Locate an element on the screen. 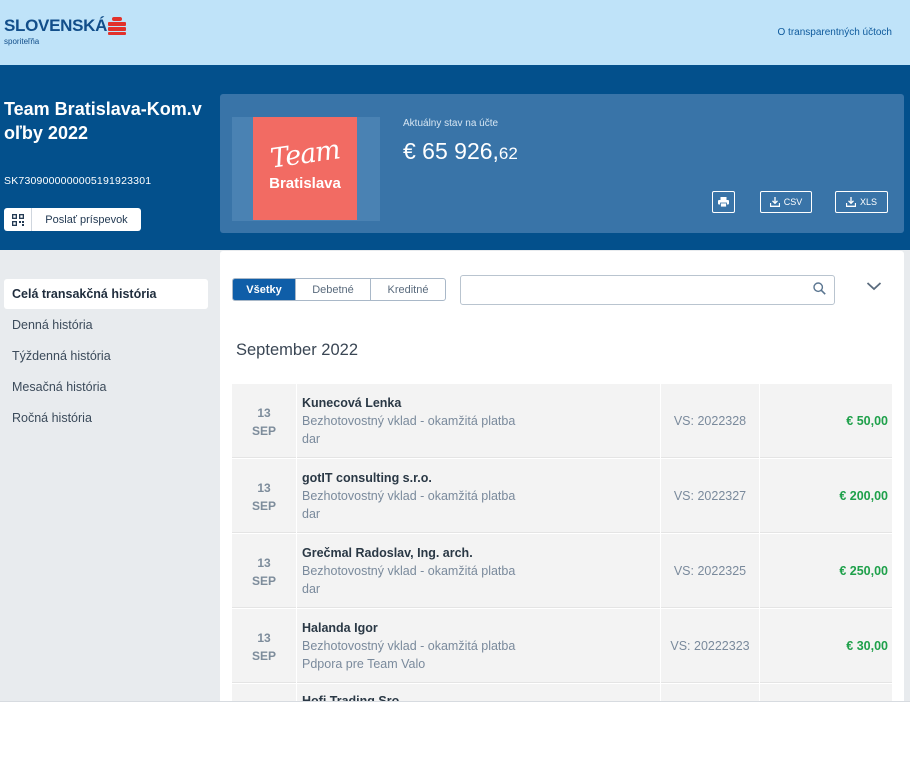 The height and width of the screenshot is (758, 910). brand-name: SLOVENSKÁ is located at coordinates (56, 25).